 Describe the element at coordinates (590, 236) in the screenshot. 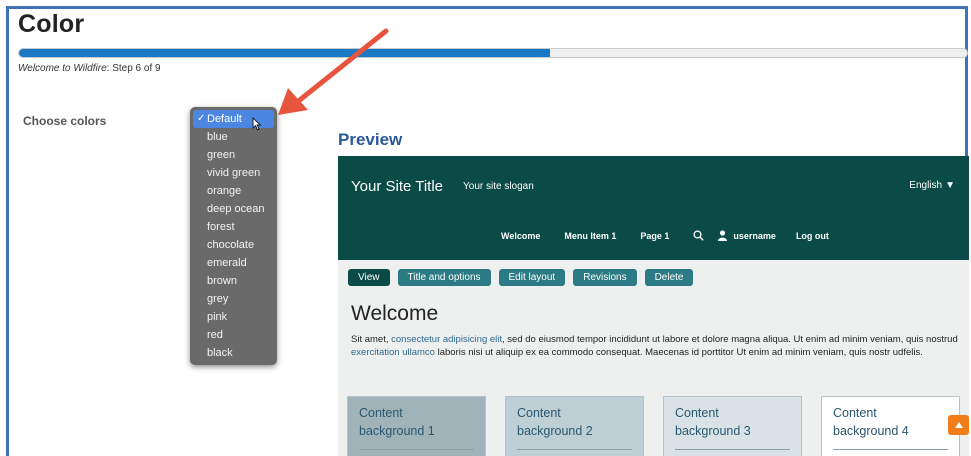

I see `nav-item-menu-item-1: Menu Item 1` at that location.